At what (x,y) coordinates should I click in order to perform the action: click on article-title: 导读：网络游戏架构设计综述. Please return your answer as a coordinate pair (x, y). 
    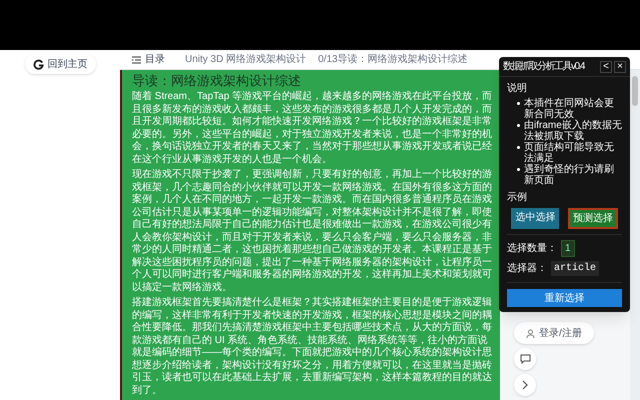
    Looking at the image, I should click on (217, 81).